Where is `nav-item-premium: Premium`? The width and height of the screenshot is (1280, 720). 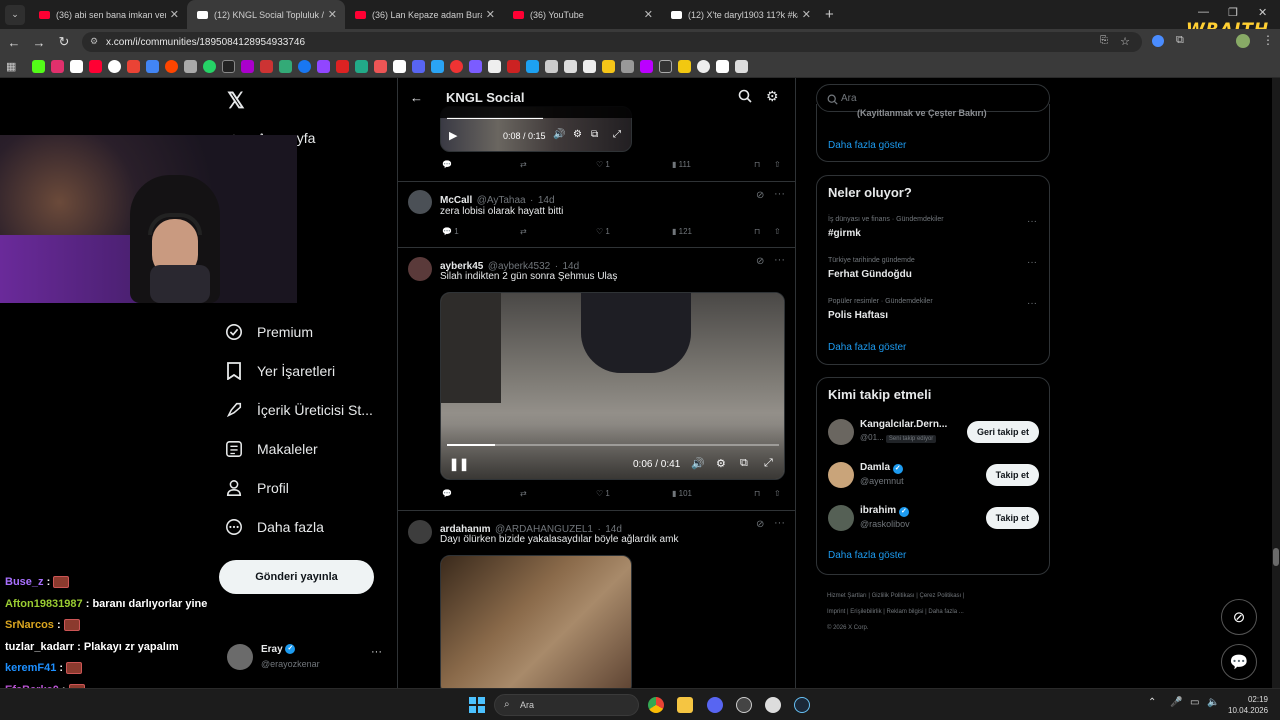 nav-item-premium: Premium is located at coordinates (268, 332).